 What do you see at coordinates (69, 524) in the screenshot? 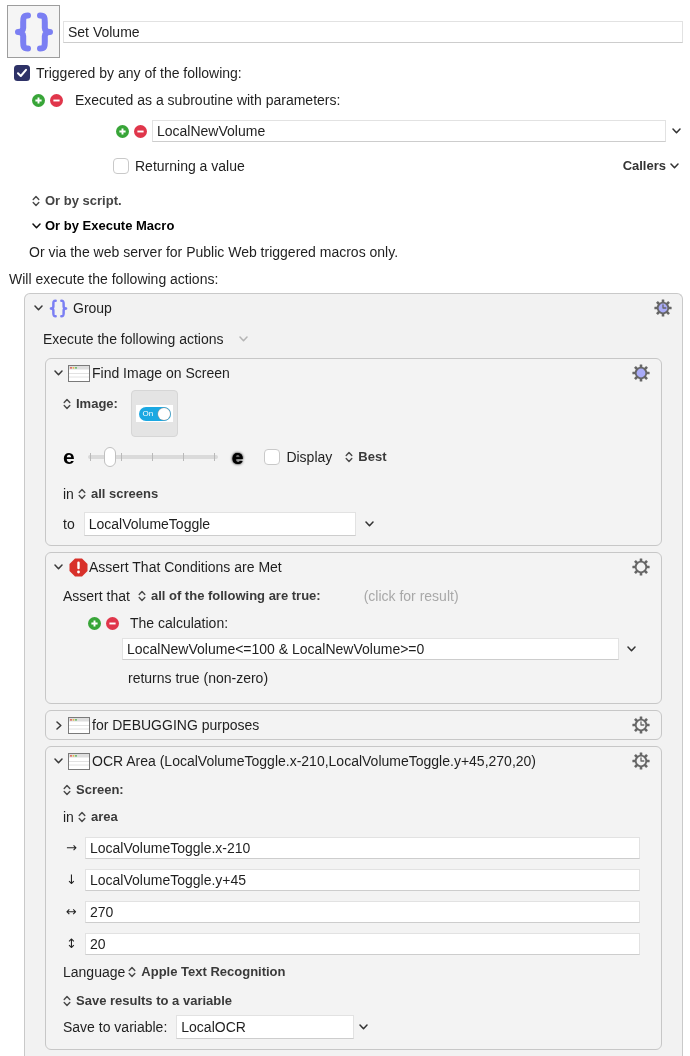
I see `to-label: to` at bounding box center [69, 524].